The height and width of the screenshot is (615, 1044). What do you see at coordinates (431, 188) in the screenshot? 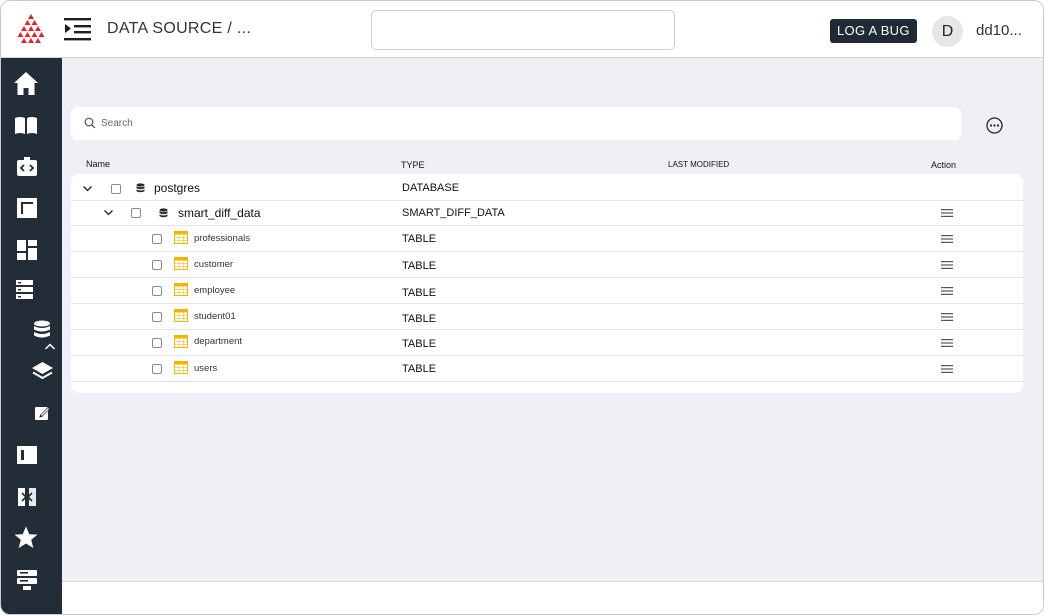
I see `row-type: DATABASE` at bounding box center [431, 188].